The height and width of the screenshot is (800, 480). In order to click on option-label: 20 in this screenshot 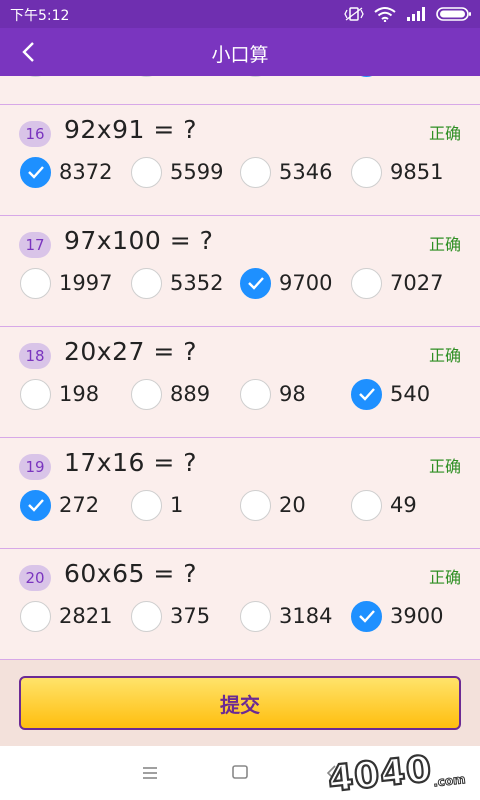, I will do `click(292, 505)`.